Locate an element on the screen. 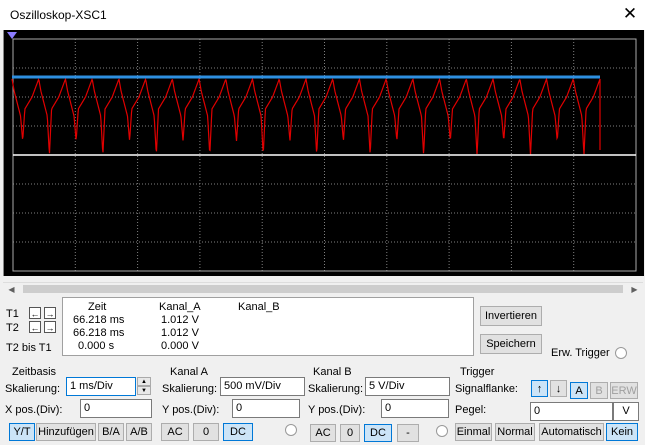 Image resolution: width=645 pixels, height=445 pixels. t2-zeit: 66.218 ms is located at coordinates (99, 333).